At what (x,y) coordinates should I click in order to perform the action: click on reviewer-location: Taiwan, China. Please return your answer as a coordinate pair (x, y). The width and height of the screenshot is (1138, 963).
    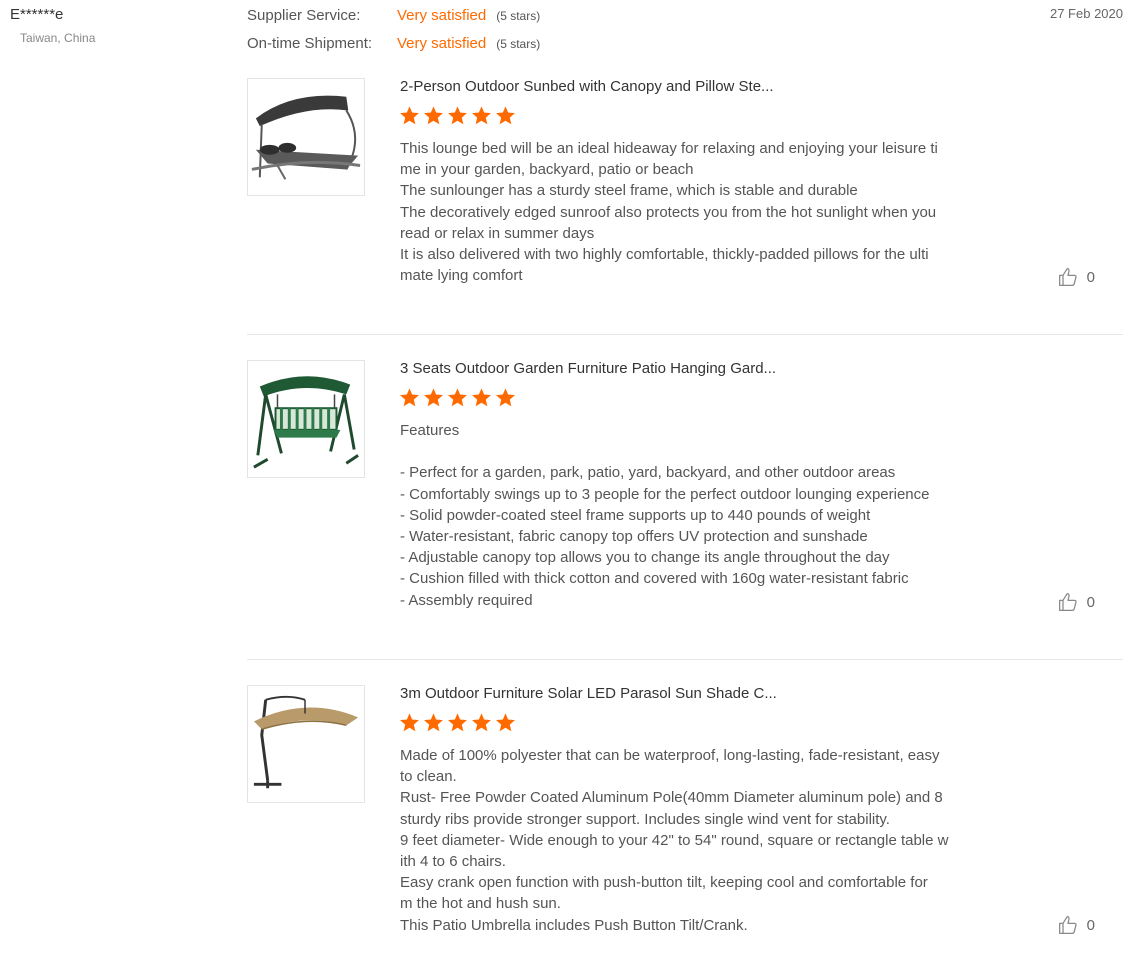
    Looking at the image, I should click on (58, 38).